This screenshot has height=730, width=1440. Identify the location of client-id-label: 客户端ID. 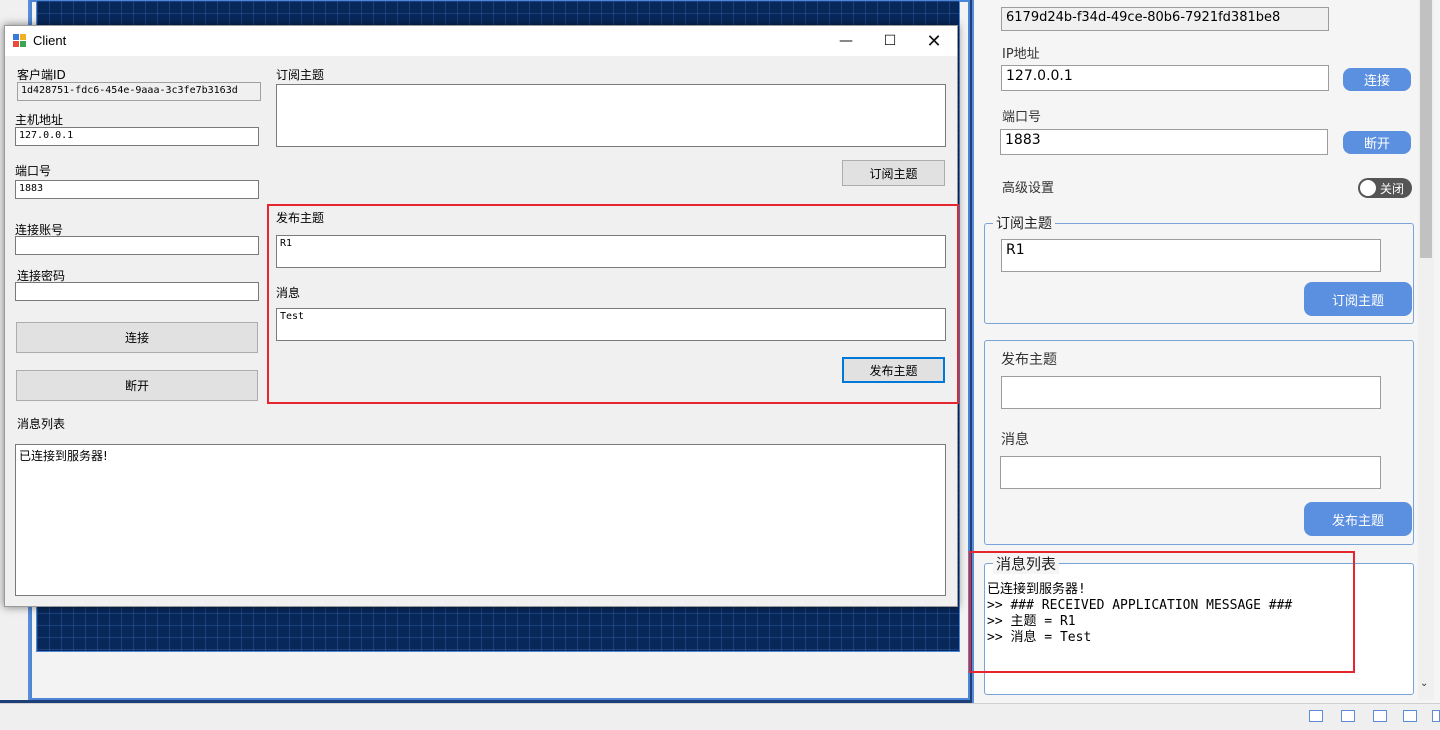
(41, 75).